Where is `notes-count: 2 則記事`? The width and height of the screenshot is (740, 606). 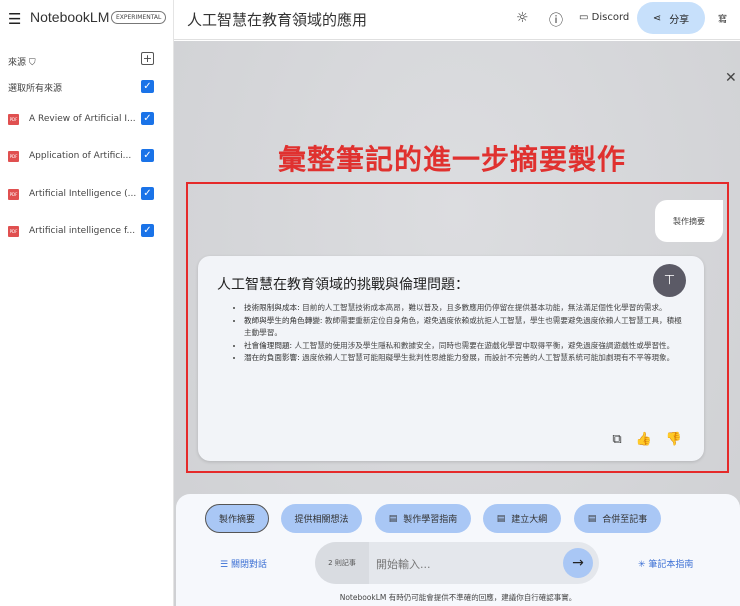 notes-count: 2 則記事 is located at coordinates (342, 563).